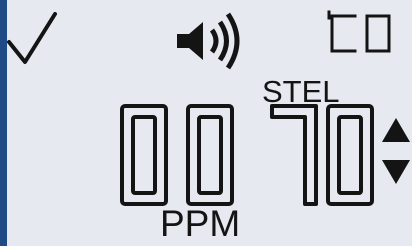  What do you see at coordinates (350, 155) in the screenshot?
I see `digit-0-last` at bounding box center [350, 155].